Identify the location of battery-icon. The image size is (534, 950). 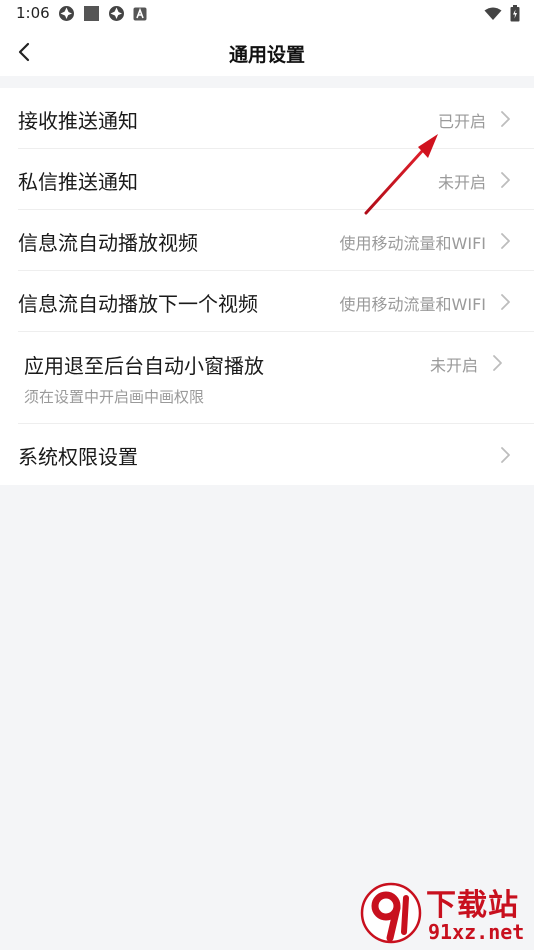
(515, 13).